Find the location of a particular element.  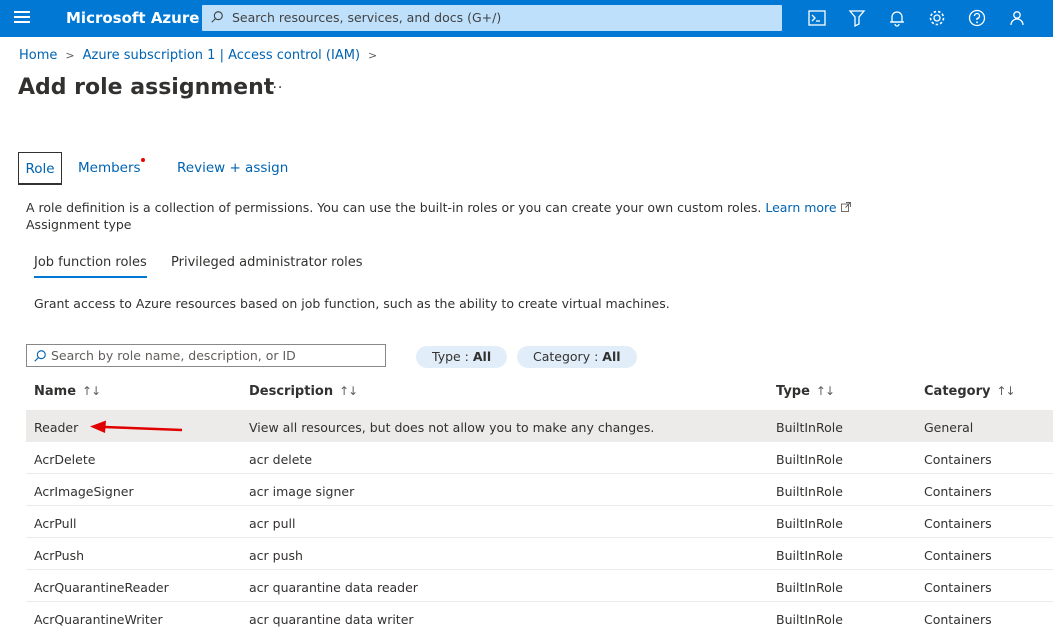

column-description-label: Description is located at coordinates (291, 391).